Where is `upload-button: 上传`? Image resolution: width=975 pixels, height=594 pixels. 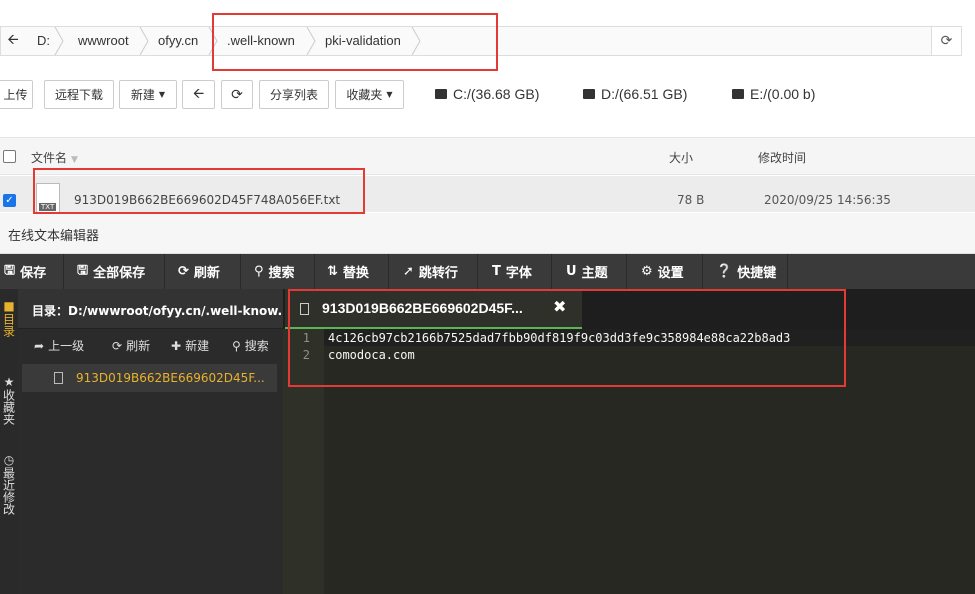 upload-button: 上传 is located at coordinates (16, 94).